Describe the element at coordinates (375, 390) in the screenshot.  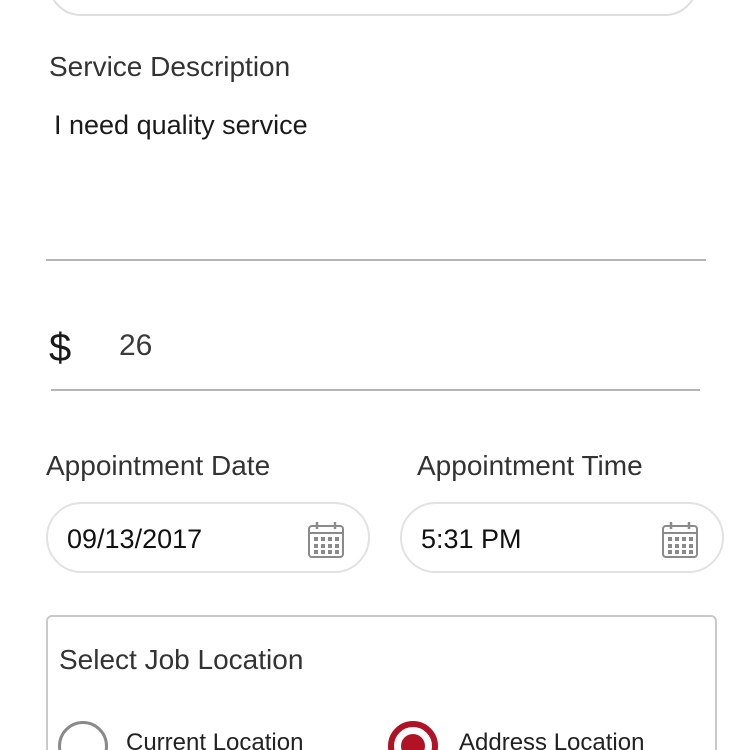
I see `price-underline` at that location.